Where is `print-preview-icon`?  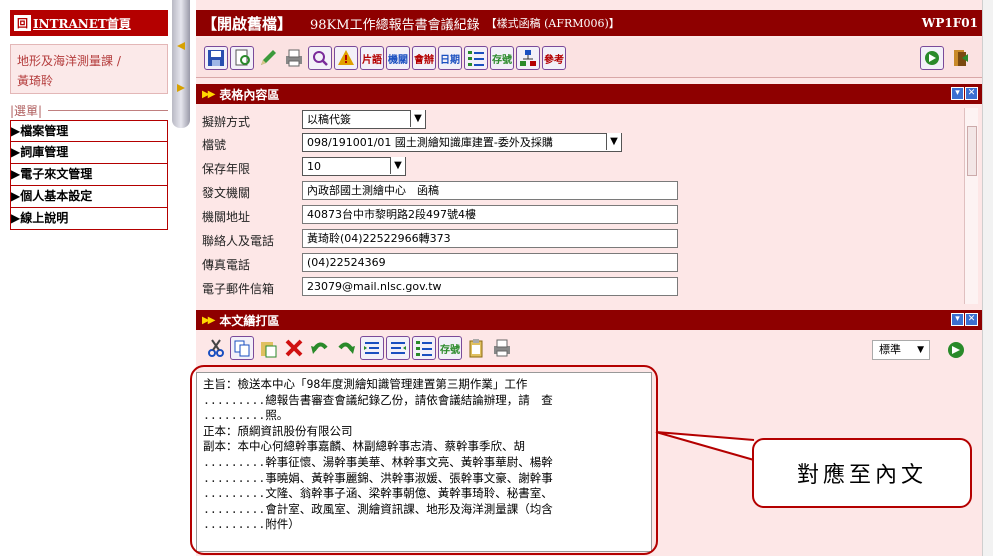 print-preview-icon is located at coordinates (242, 58).